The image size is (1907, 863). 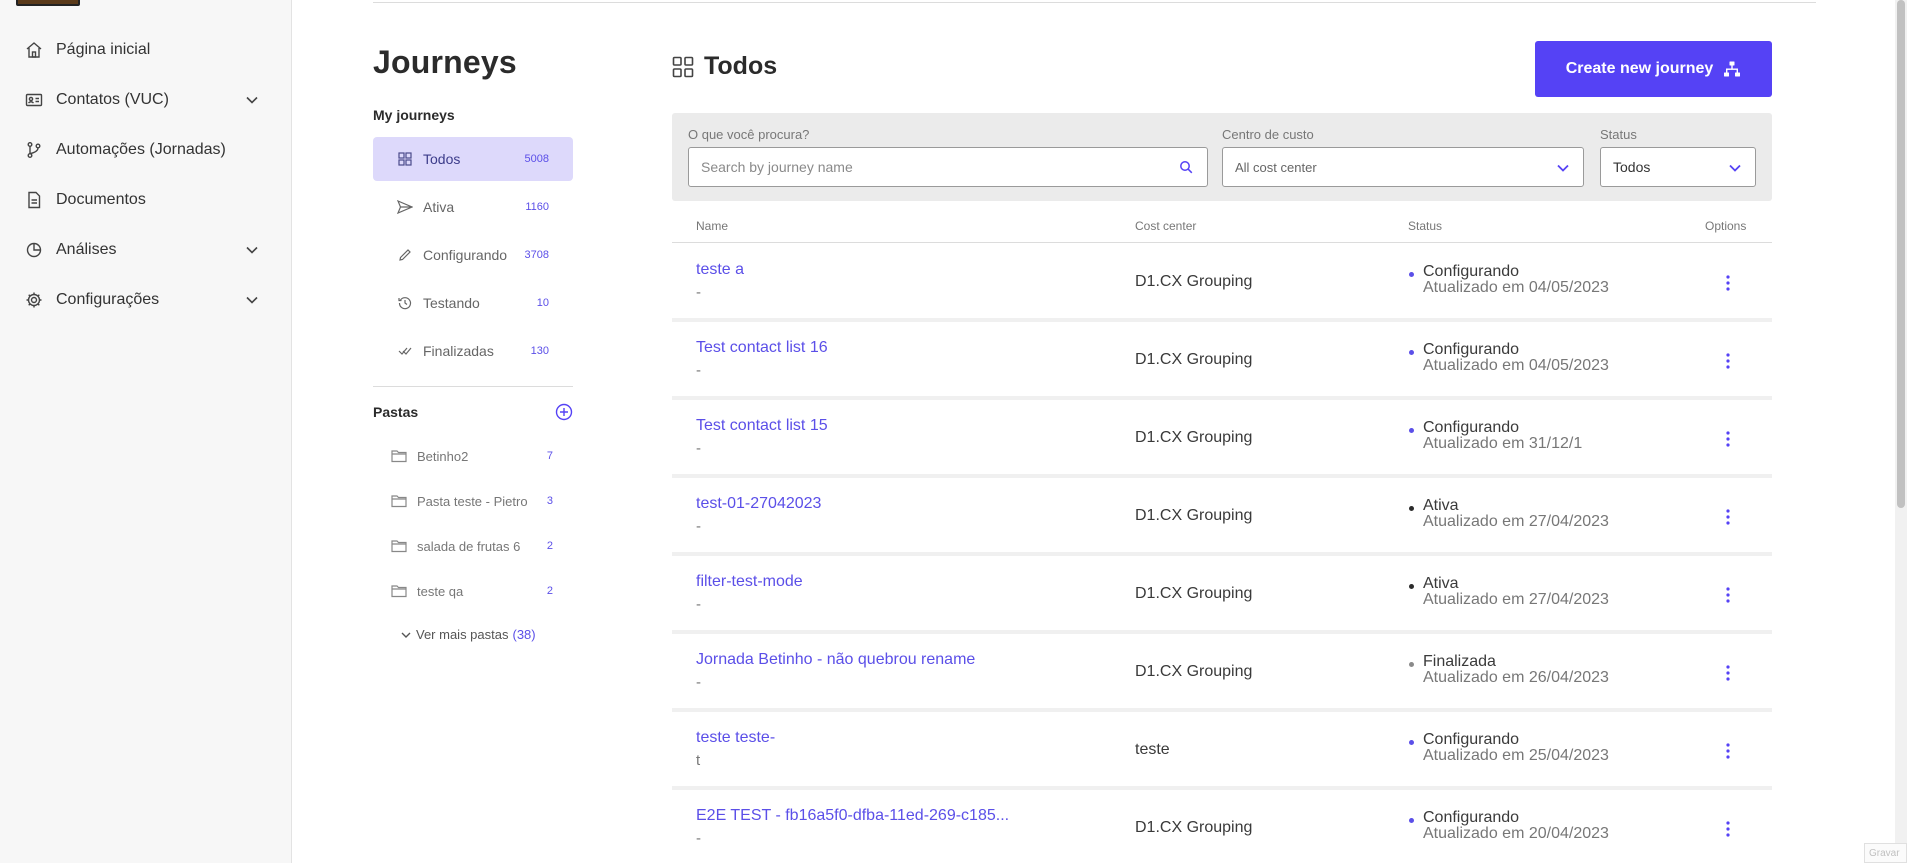 I want to click on folder-item: teste qa 2, so click(x=473, y=591).